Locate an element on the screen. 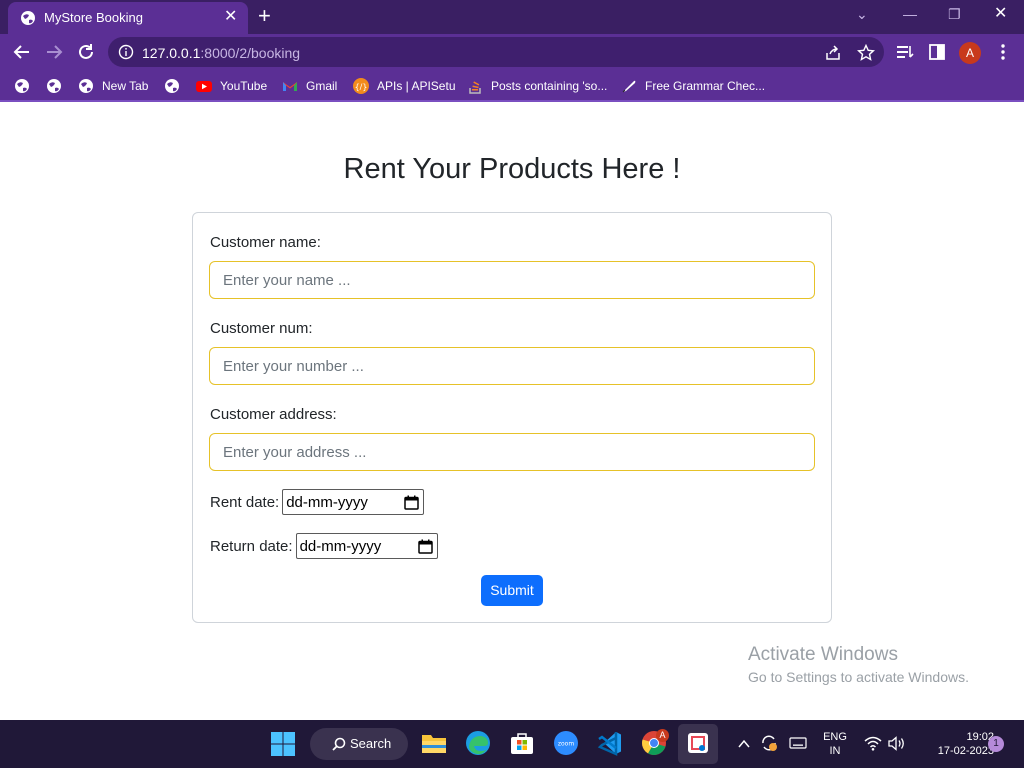 The image size is (1024, 768). browser-toolbar: 127.0.0.1:8000/2/booking A is located at coordinates (512, 52).